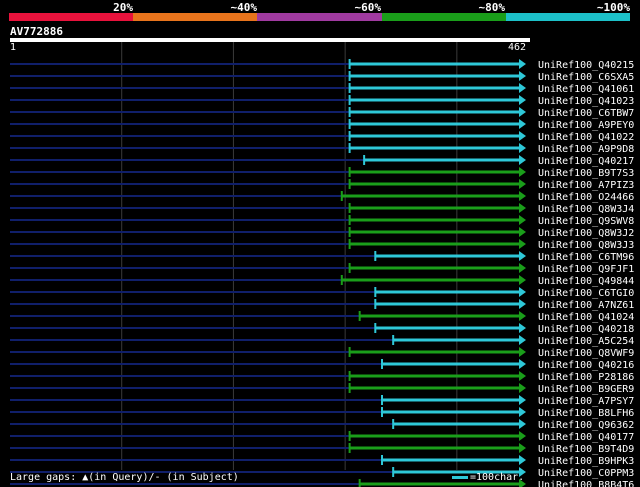 Image resolution: width=640 pixels, height=487 pixels. I want to click on hit-label: UniRef100_A7NZ61, so click(586, 305).